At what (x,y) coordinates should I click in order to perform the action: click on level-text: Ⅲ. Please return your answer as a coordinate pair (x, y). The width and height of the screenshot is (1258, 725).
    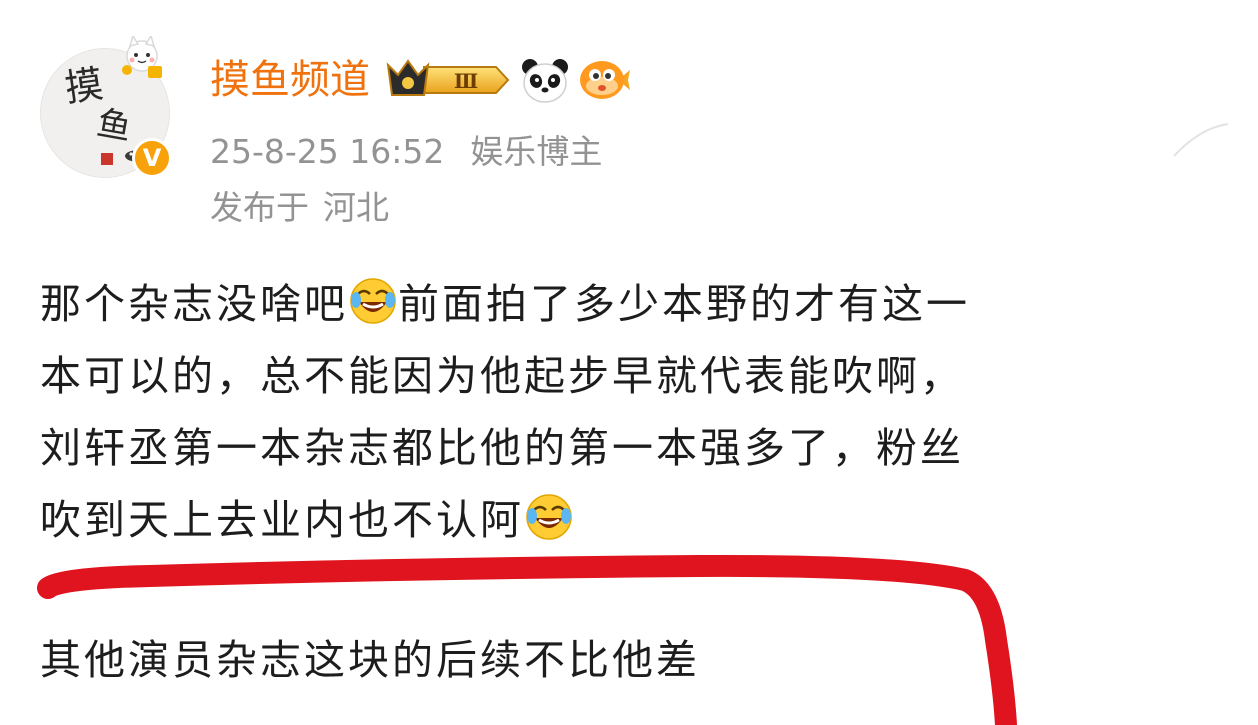
    Looking at the image, I should click on (466, 81).